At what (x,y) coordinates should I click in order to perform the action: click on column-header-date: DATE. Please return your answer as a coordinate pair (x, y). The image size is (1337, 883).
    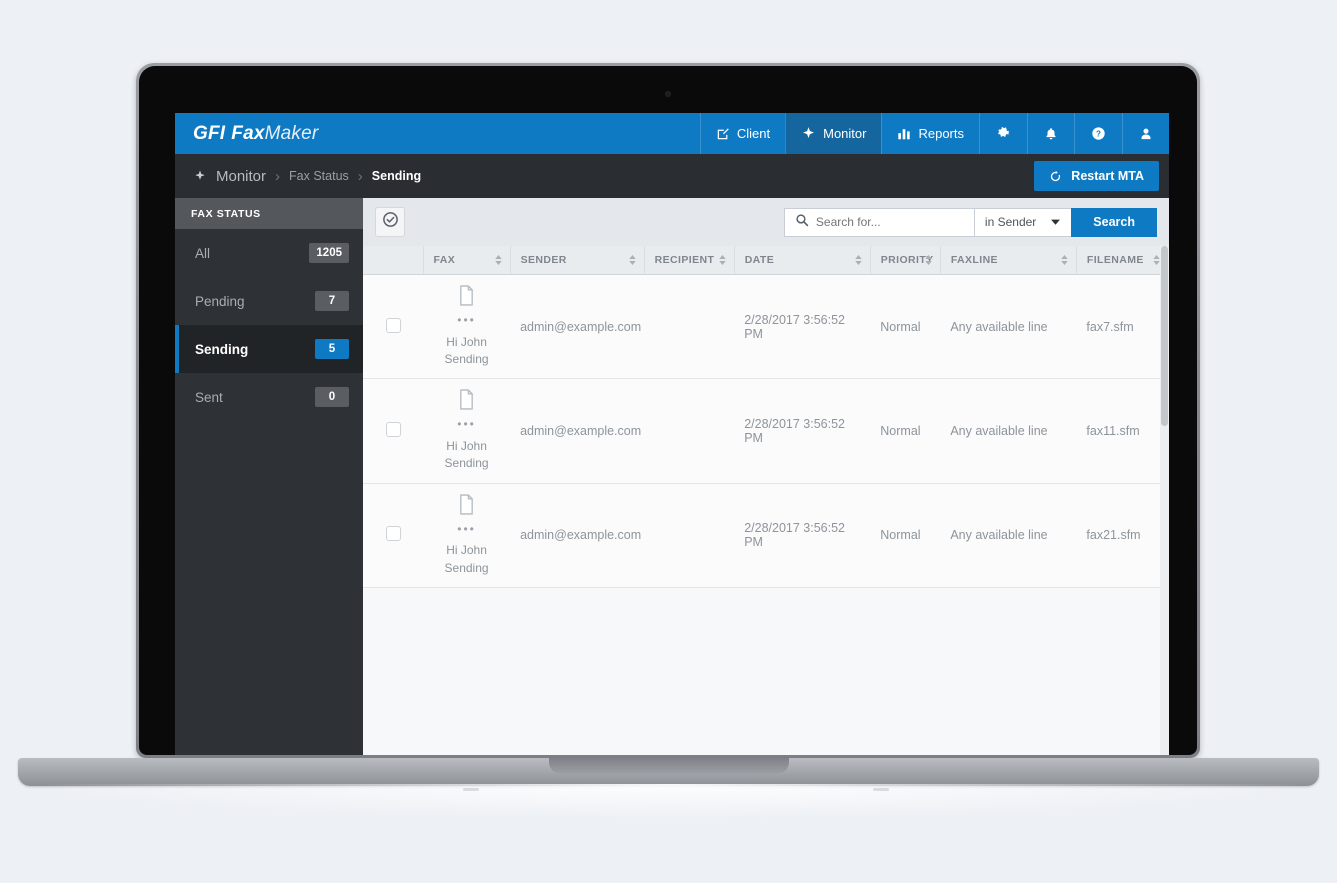
    Looking at the image, I should click on (802, 260).